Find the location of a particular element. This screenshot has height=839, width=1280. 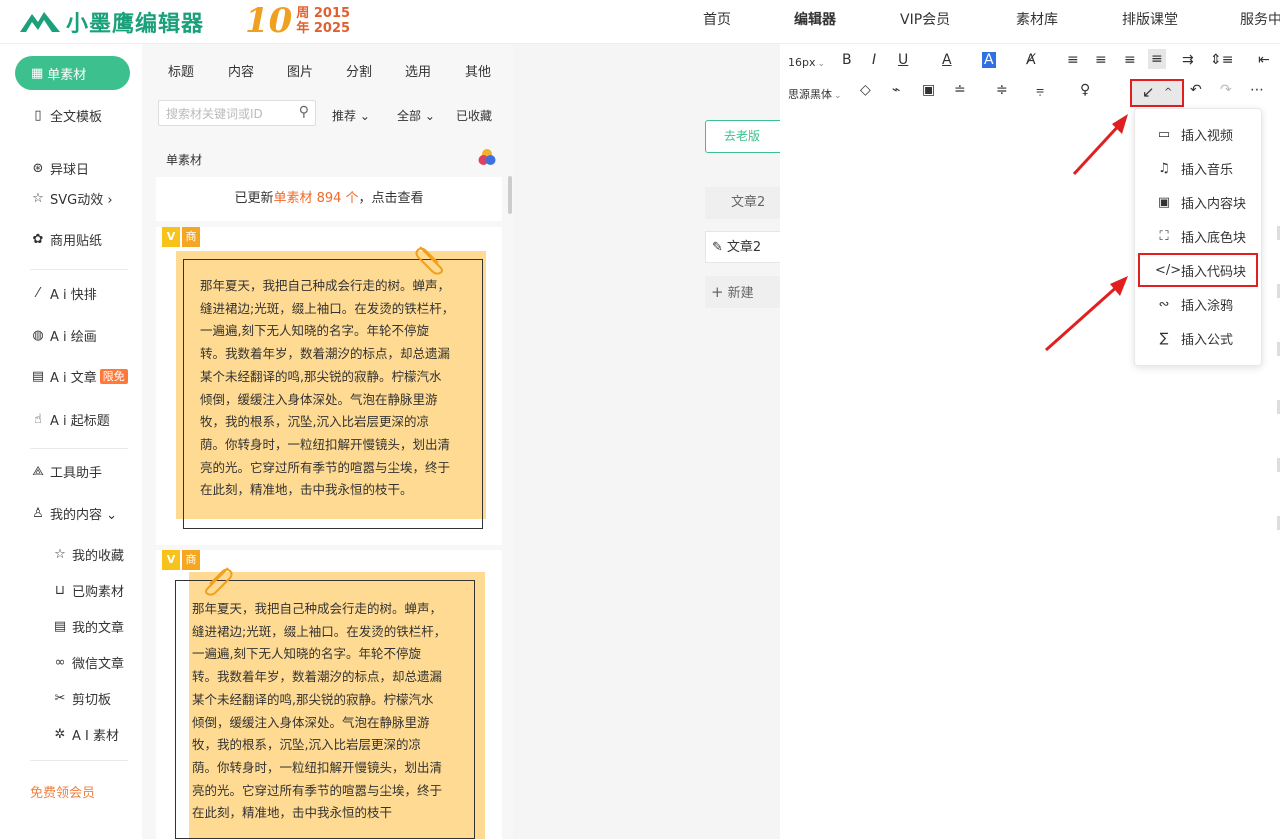

underline-icon: U is located at coordinates (903, 60).